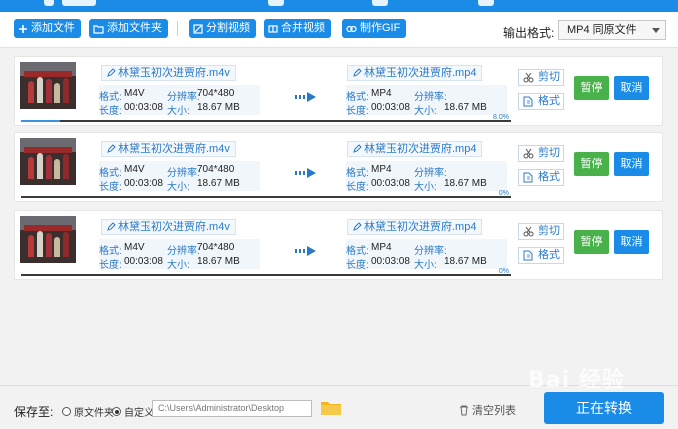 Image resolution: width=678 pixels, height=429 pixels. I want to click on split-video-button: 分割视频, so click(222, 28).